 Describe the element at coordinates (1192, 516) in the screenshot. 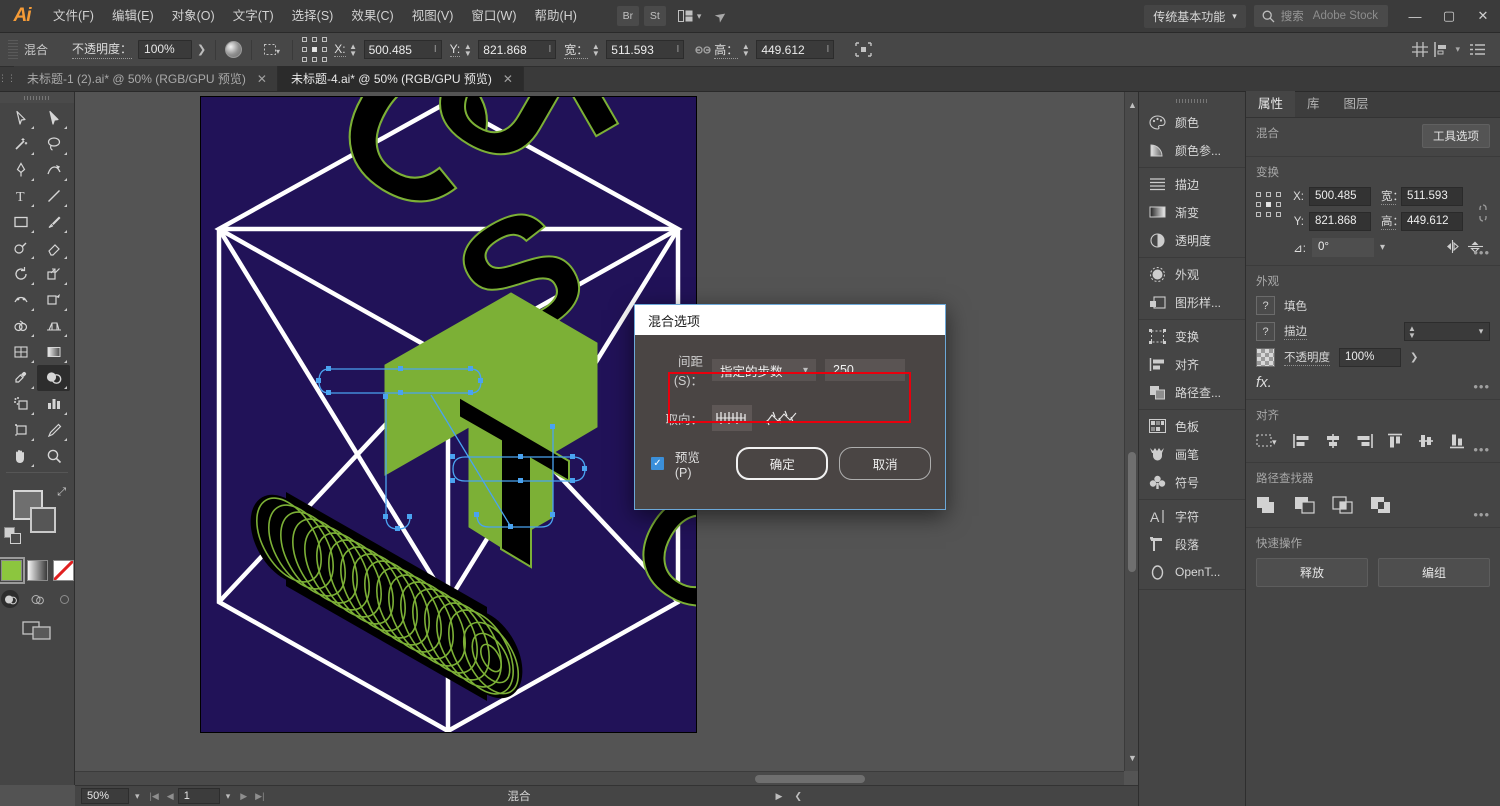

I see `dock-item-character: A 字符` at that location.